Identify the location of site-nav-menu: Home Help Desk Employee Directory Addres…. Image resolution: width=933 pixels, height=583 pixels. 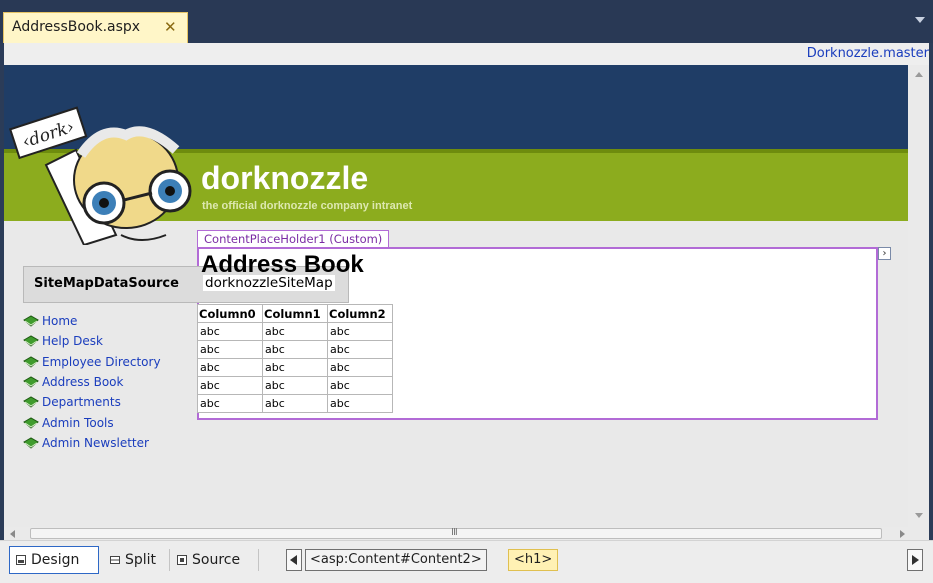
(92, 382).